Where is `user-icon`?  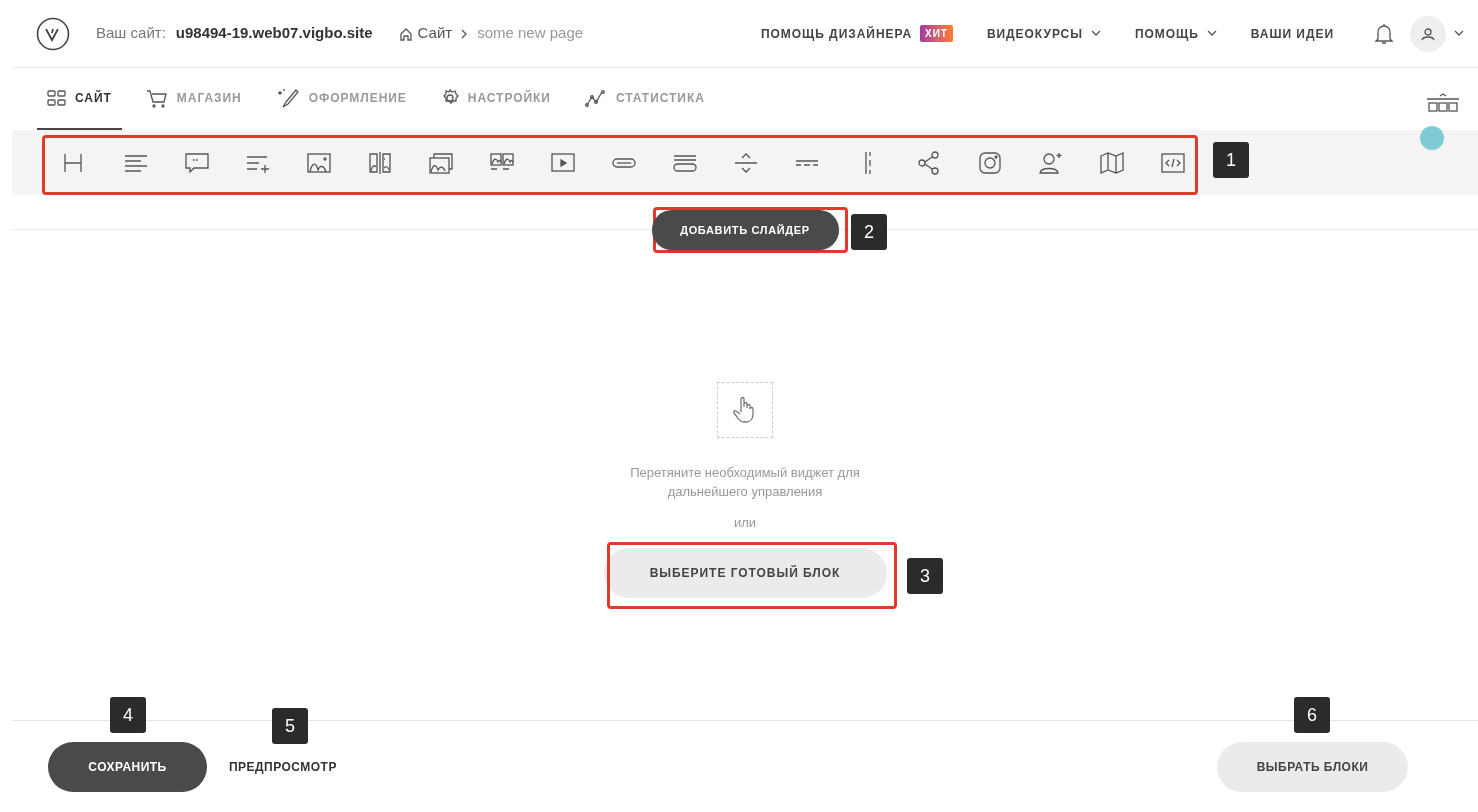
user-icon is located at coordinates (1428, 33).